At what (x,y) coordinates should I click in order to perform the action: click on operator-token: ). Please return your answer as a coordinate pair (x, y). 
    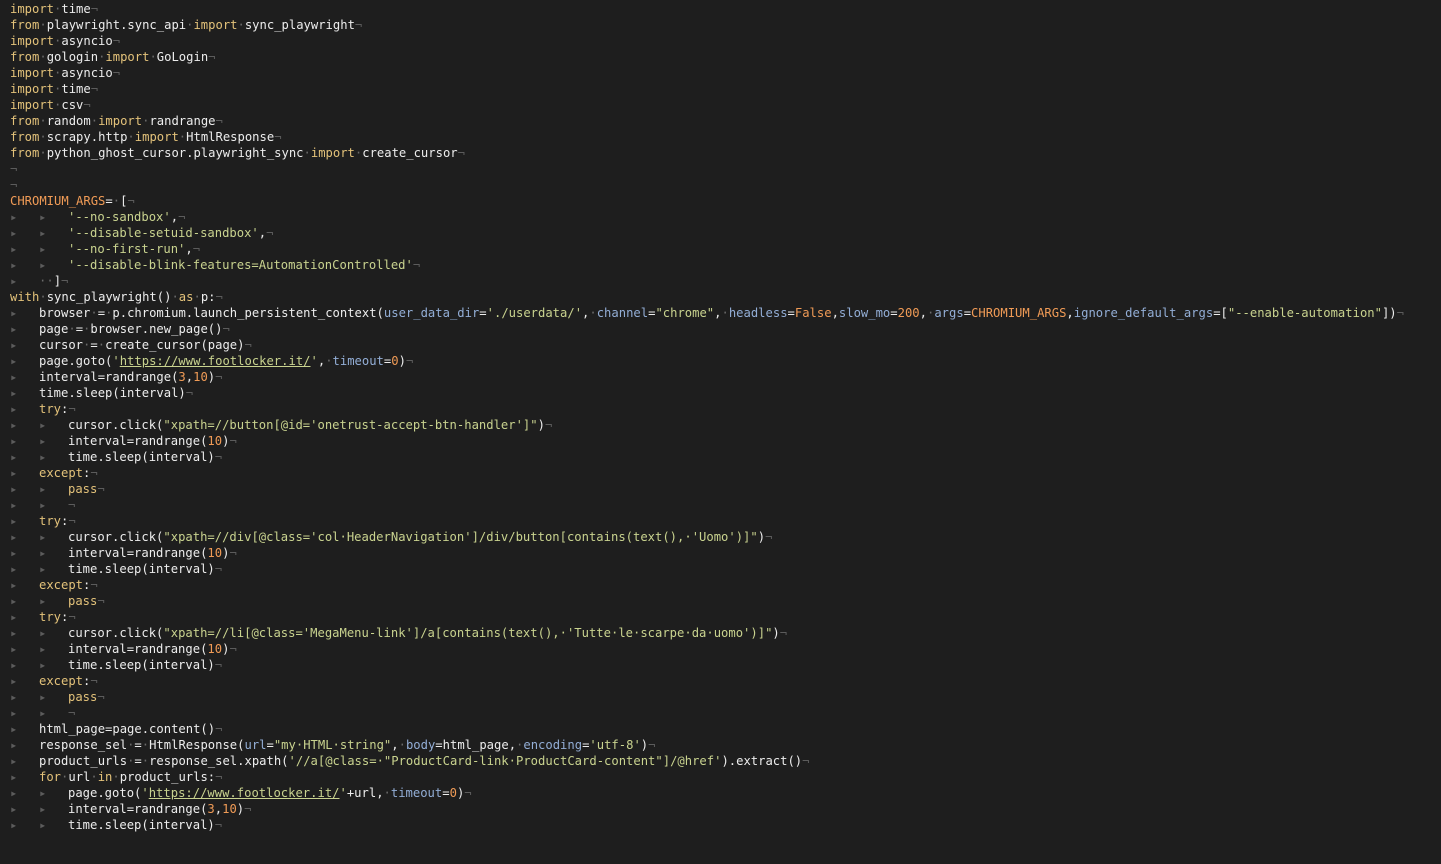
    Looking at the image, I should click on (761, 537).